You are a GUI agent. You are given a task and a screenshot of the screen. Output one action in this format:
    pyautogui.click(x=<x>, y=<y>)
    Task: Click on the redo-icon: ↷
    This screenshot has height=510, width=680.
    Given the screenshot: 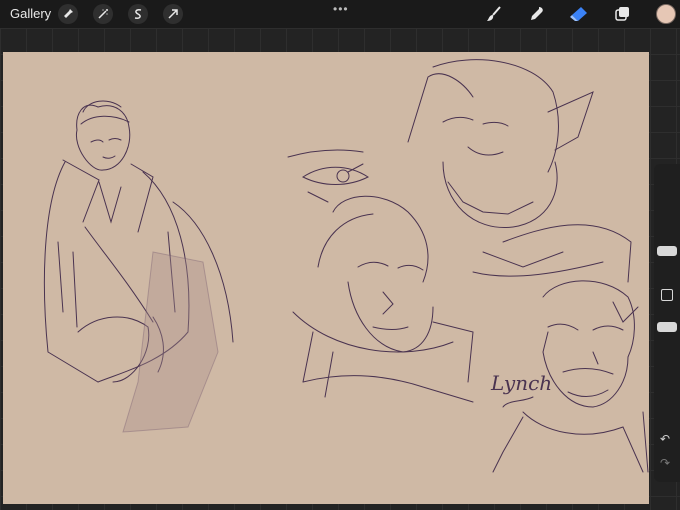 What is the action you would take?
    pyautogui.click(x=665, y=463)
    